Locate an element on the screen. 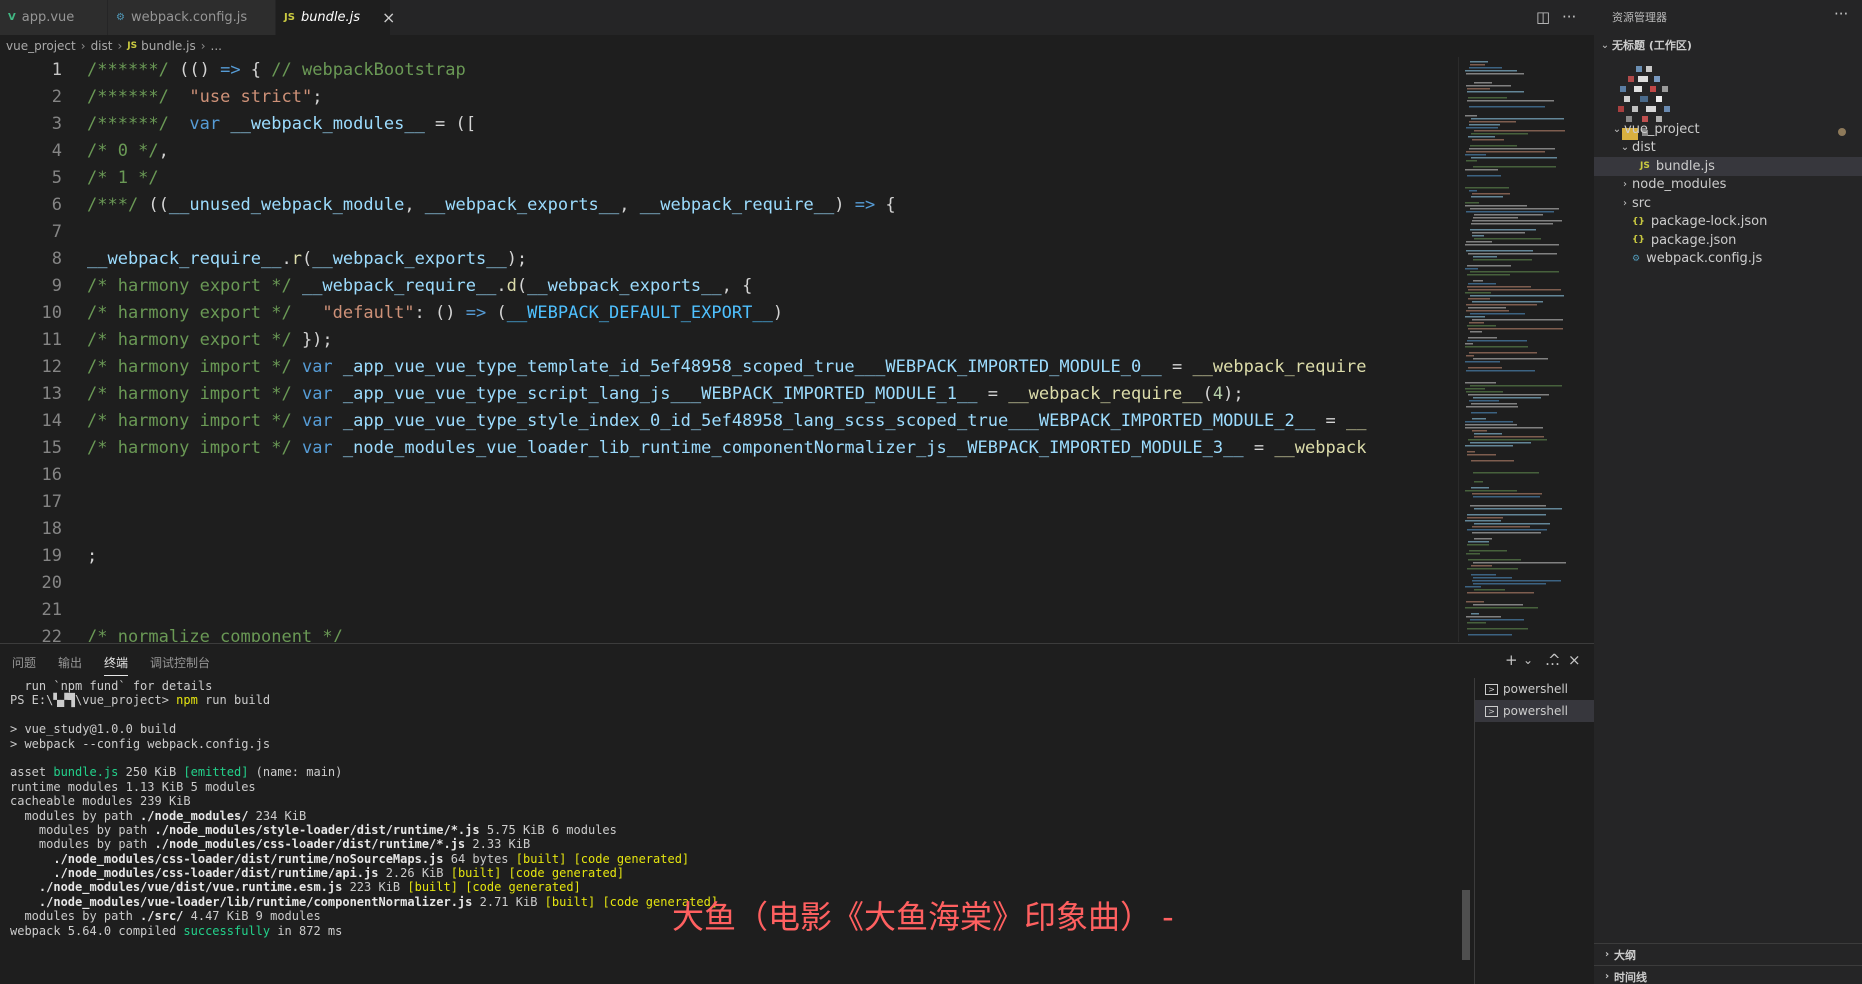 The height and width of the screenshot is (984, 1862). close-panel-icon: × is located at coordinates (1574, 660).